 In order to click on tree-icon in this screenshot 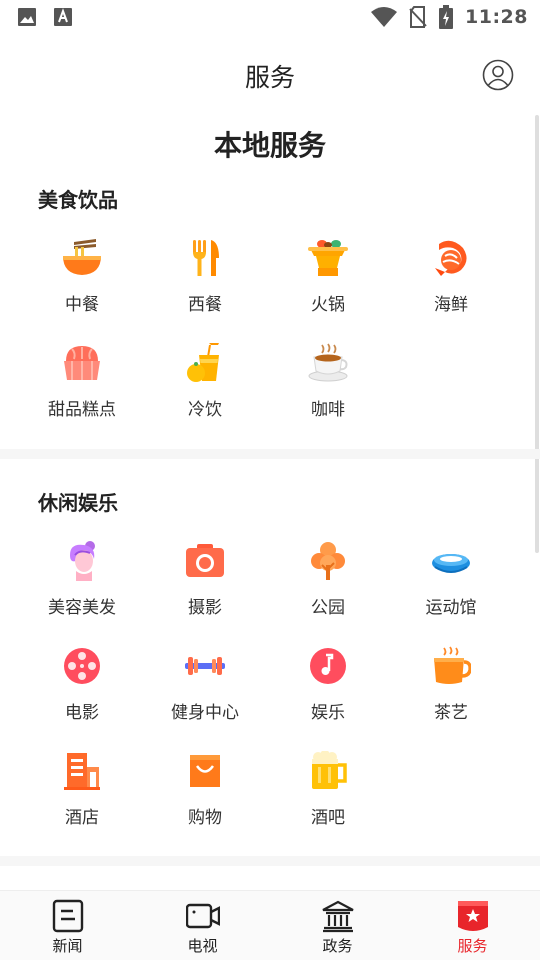, I will do `click(328, 561)`.